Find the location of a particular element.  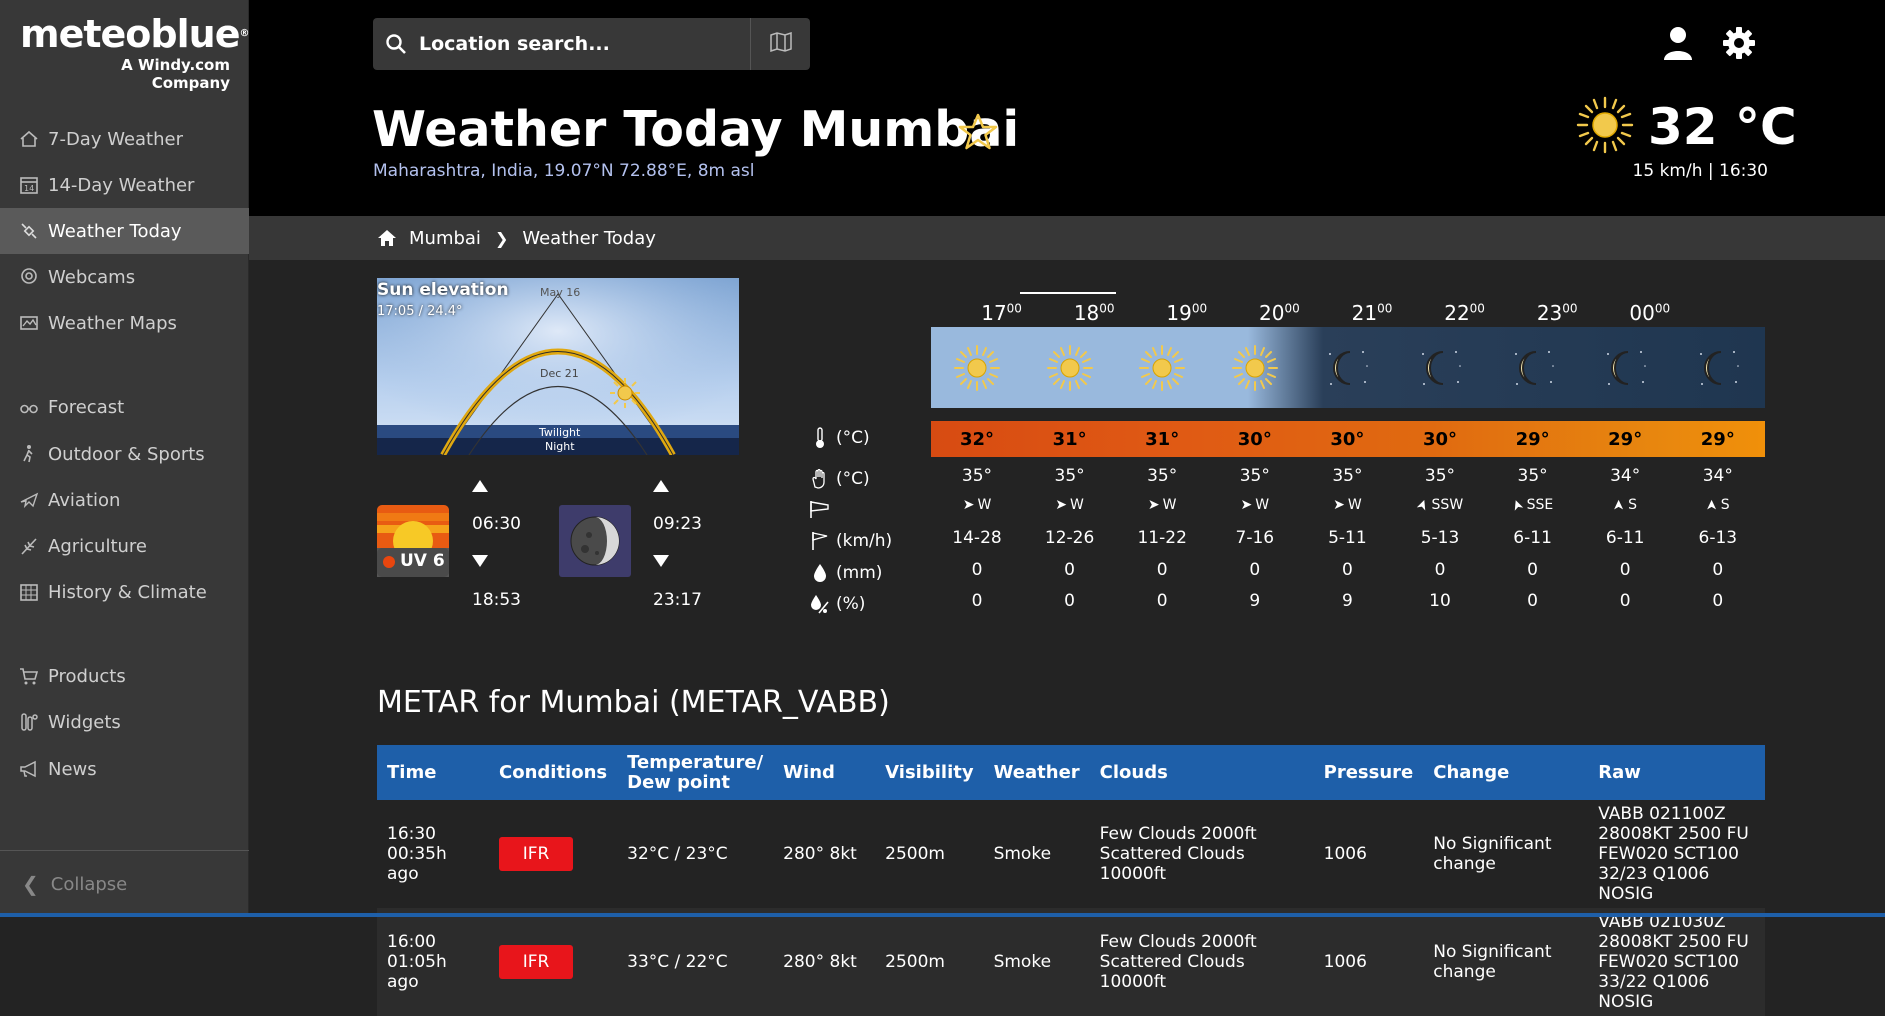

user-icon is located at coordinates (1678, 43).